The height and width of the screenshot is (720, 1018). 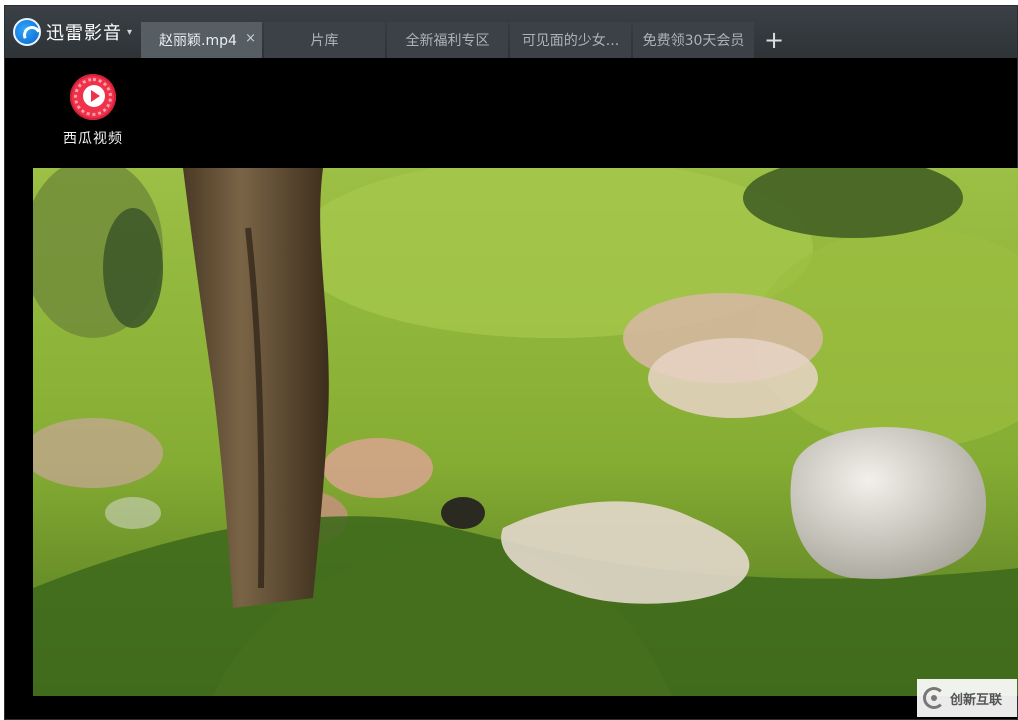 I want to click on app-menu-button: 迅雷影音 ▾, so click(x=73, y=32).